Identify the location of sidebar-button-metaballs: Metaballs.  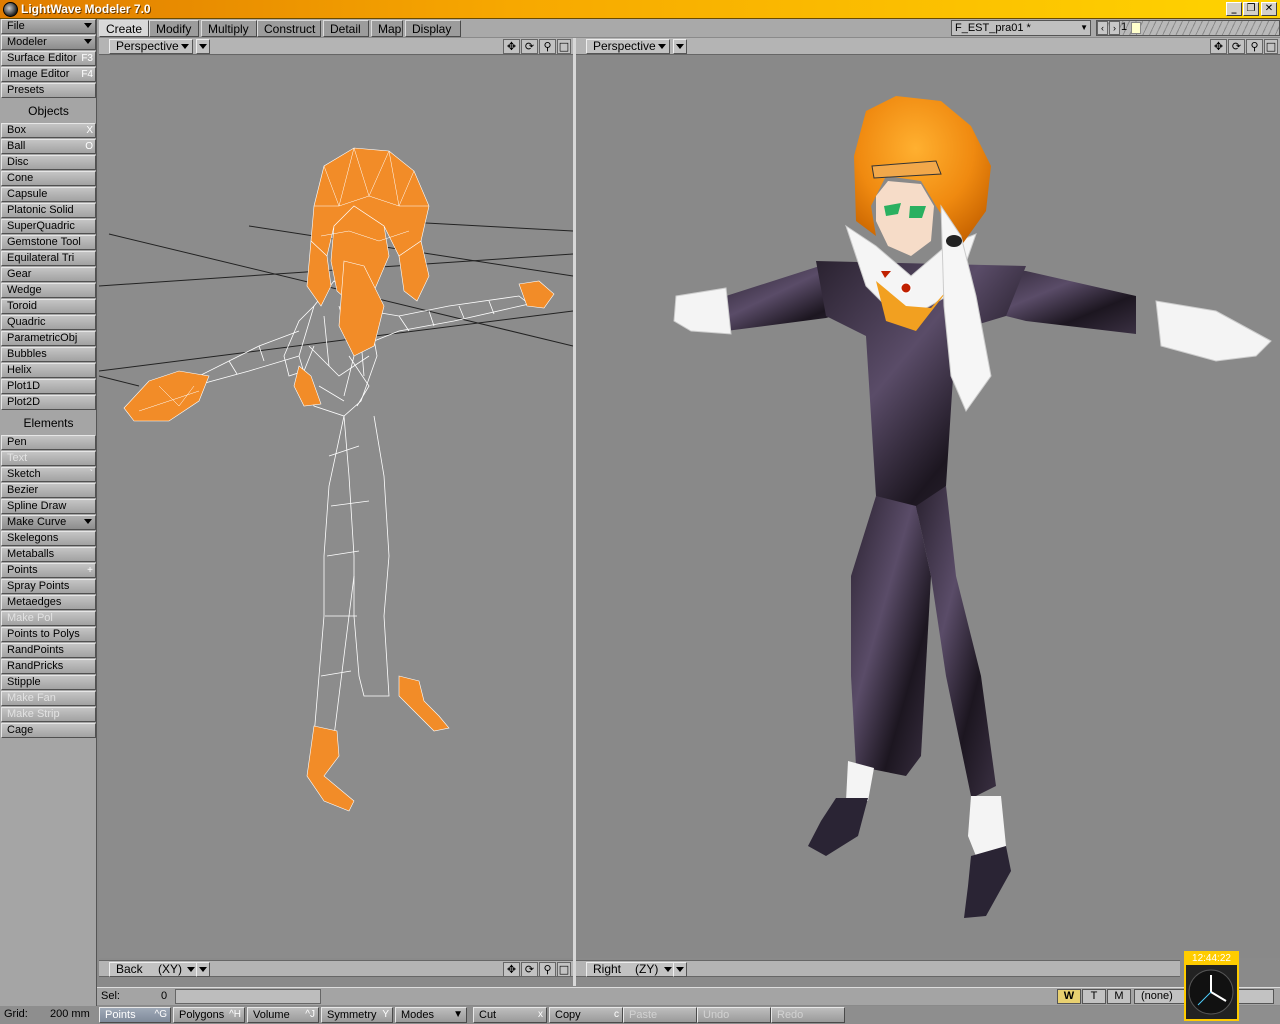
(48, 554).